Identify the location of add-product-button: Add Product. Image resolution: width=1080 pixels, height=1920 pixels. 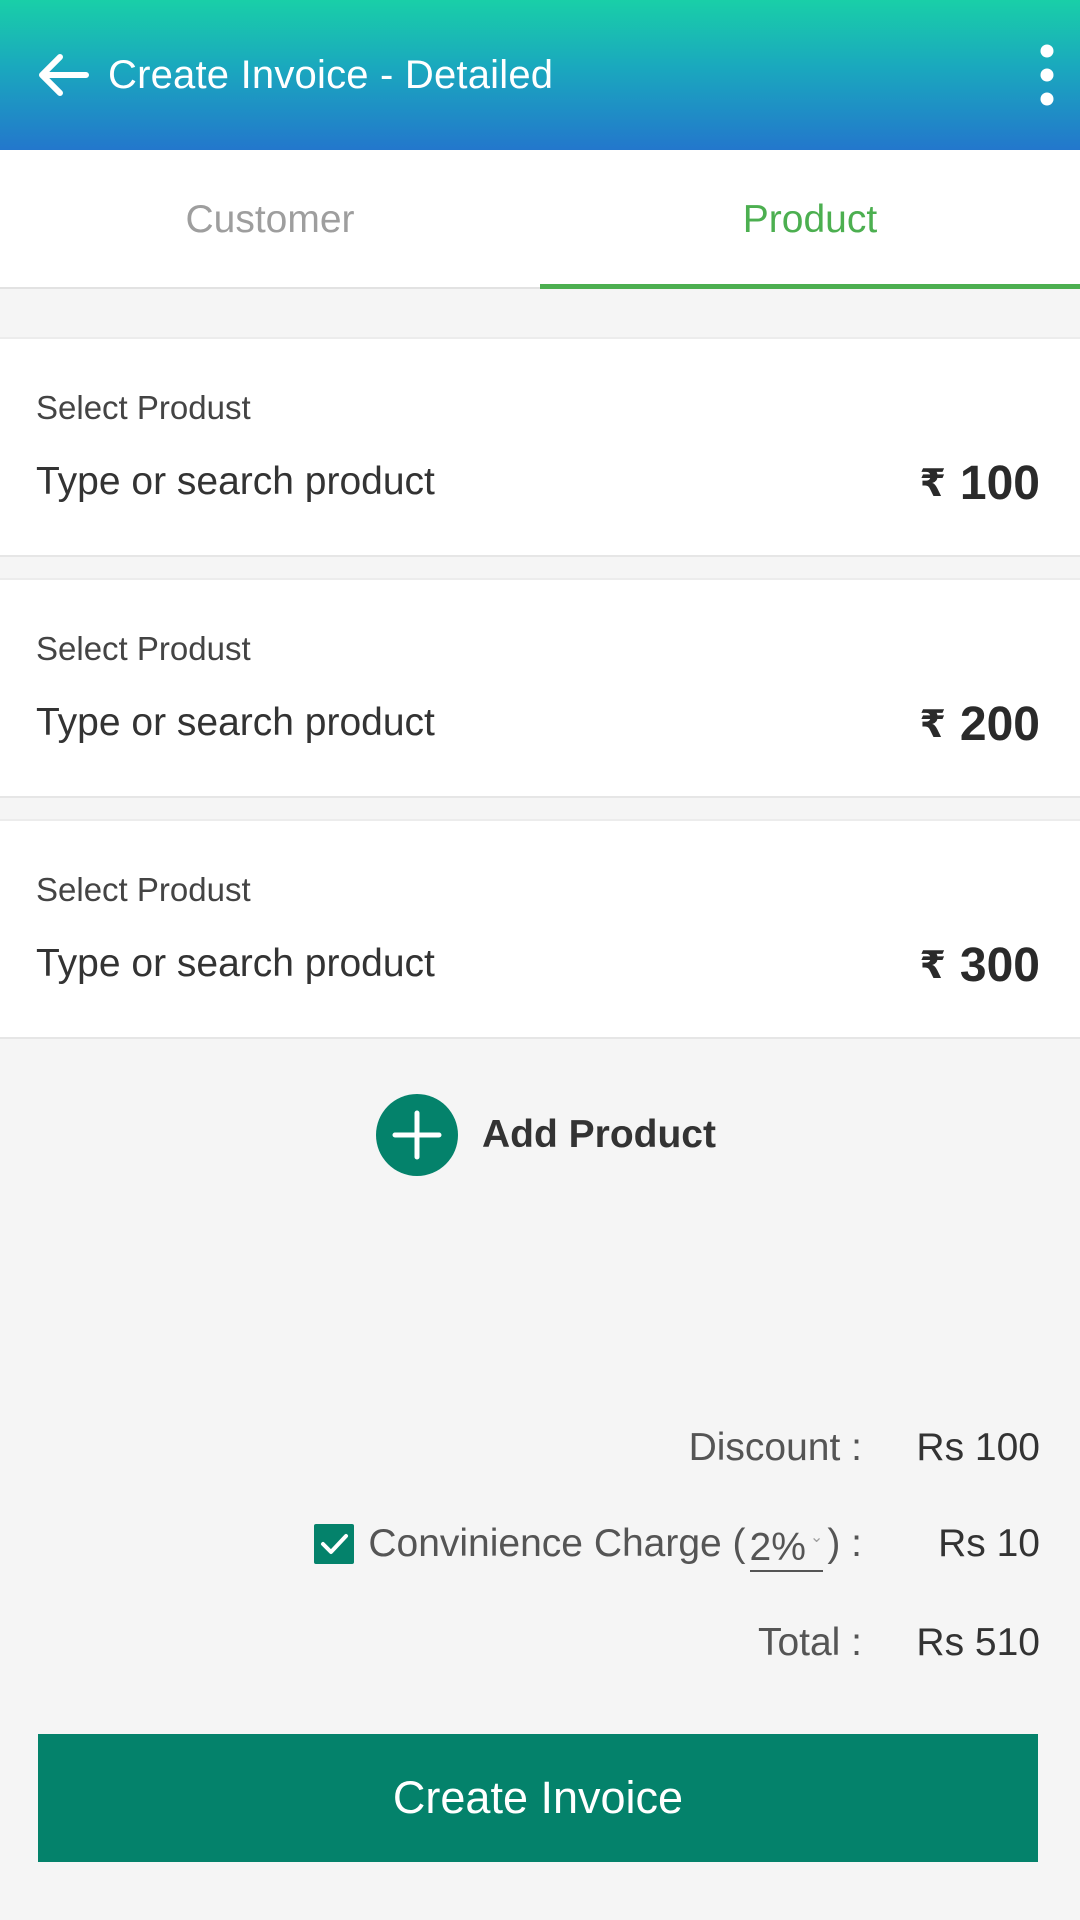
(546, 1135).